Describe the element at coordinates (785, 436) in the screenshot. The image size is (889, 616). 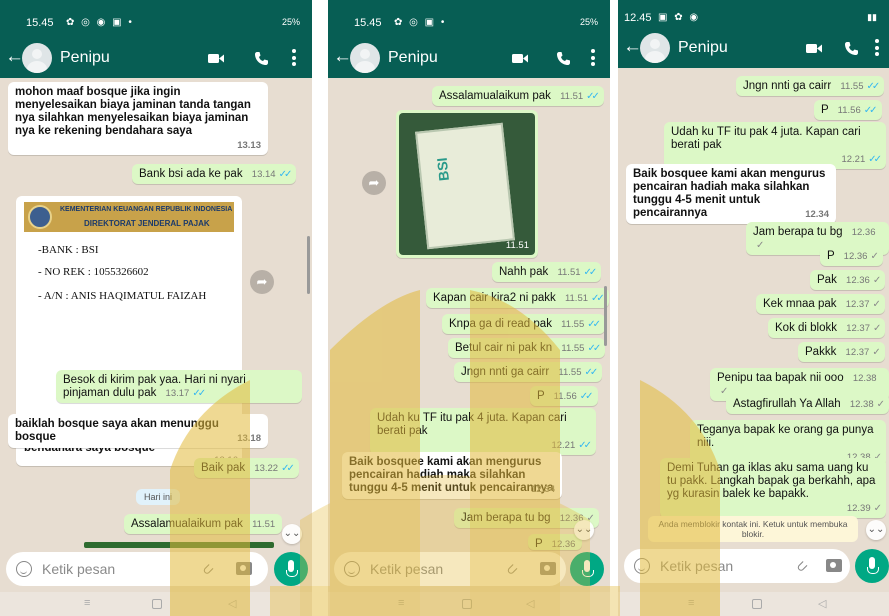
I see `message-text: Teganya bapak ke orang ga punya niii.` at that location.